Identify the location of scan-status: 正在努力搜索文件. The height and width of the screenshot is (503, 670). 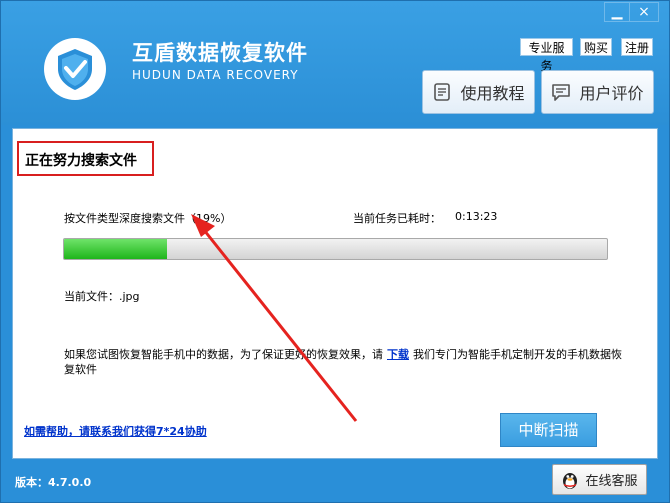
(81, 161).